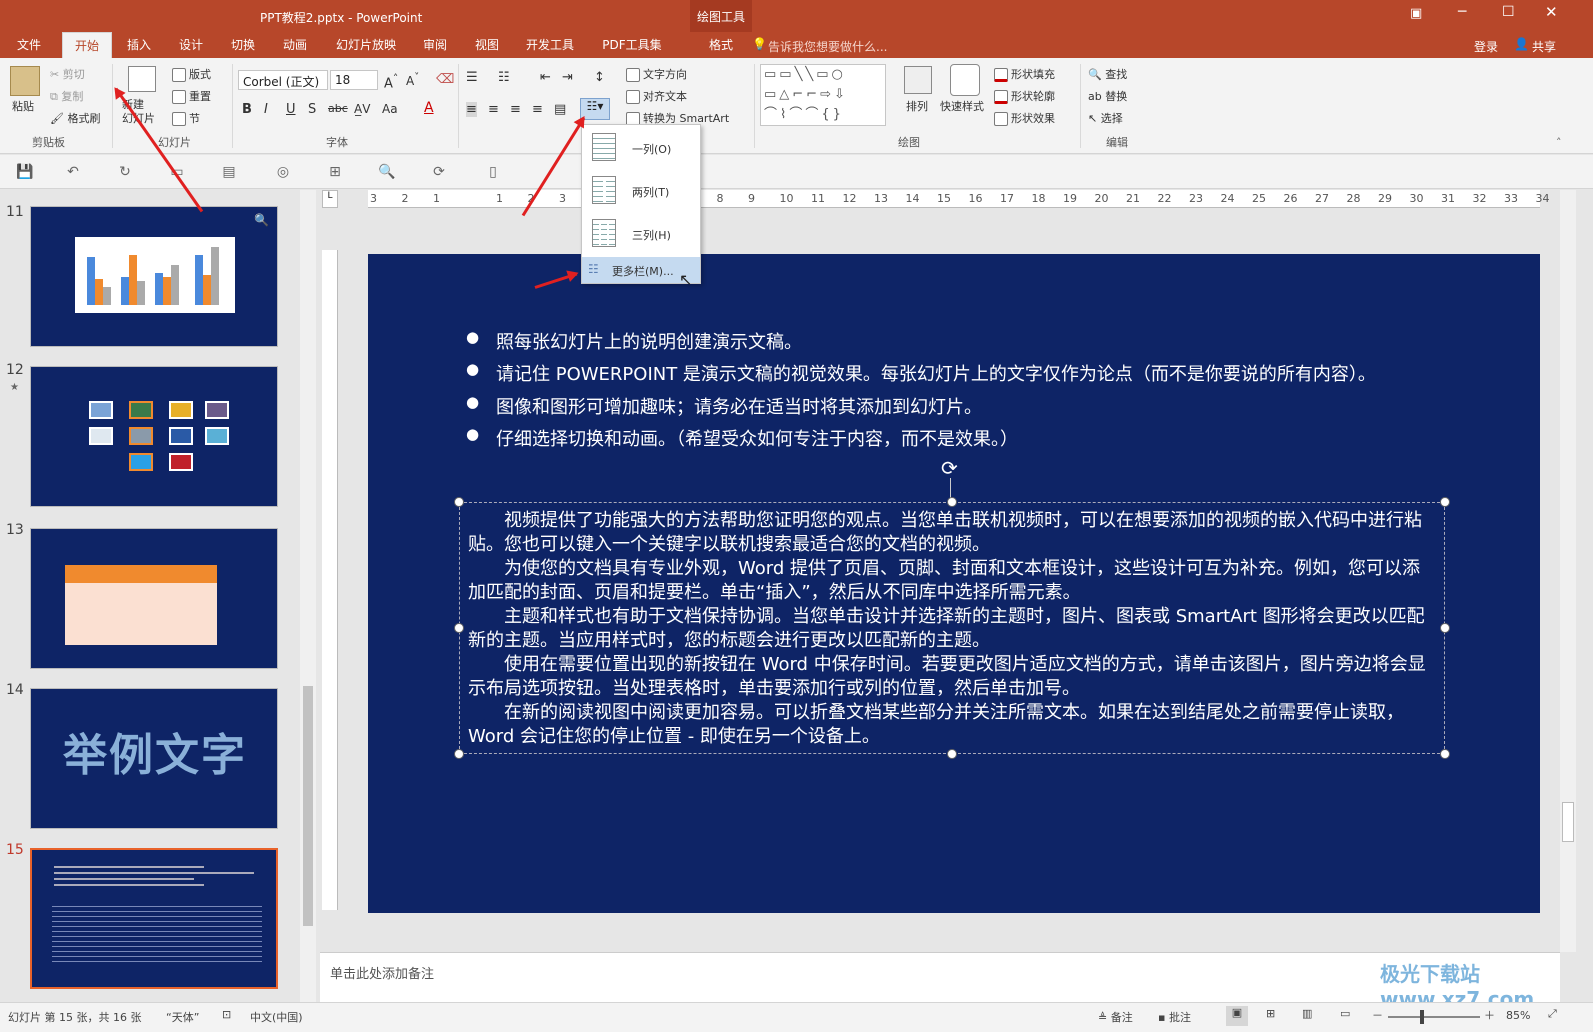  I want to click on cut-button: ✂ 剪切, so click(67, 74).